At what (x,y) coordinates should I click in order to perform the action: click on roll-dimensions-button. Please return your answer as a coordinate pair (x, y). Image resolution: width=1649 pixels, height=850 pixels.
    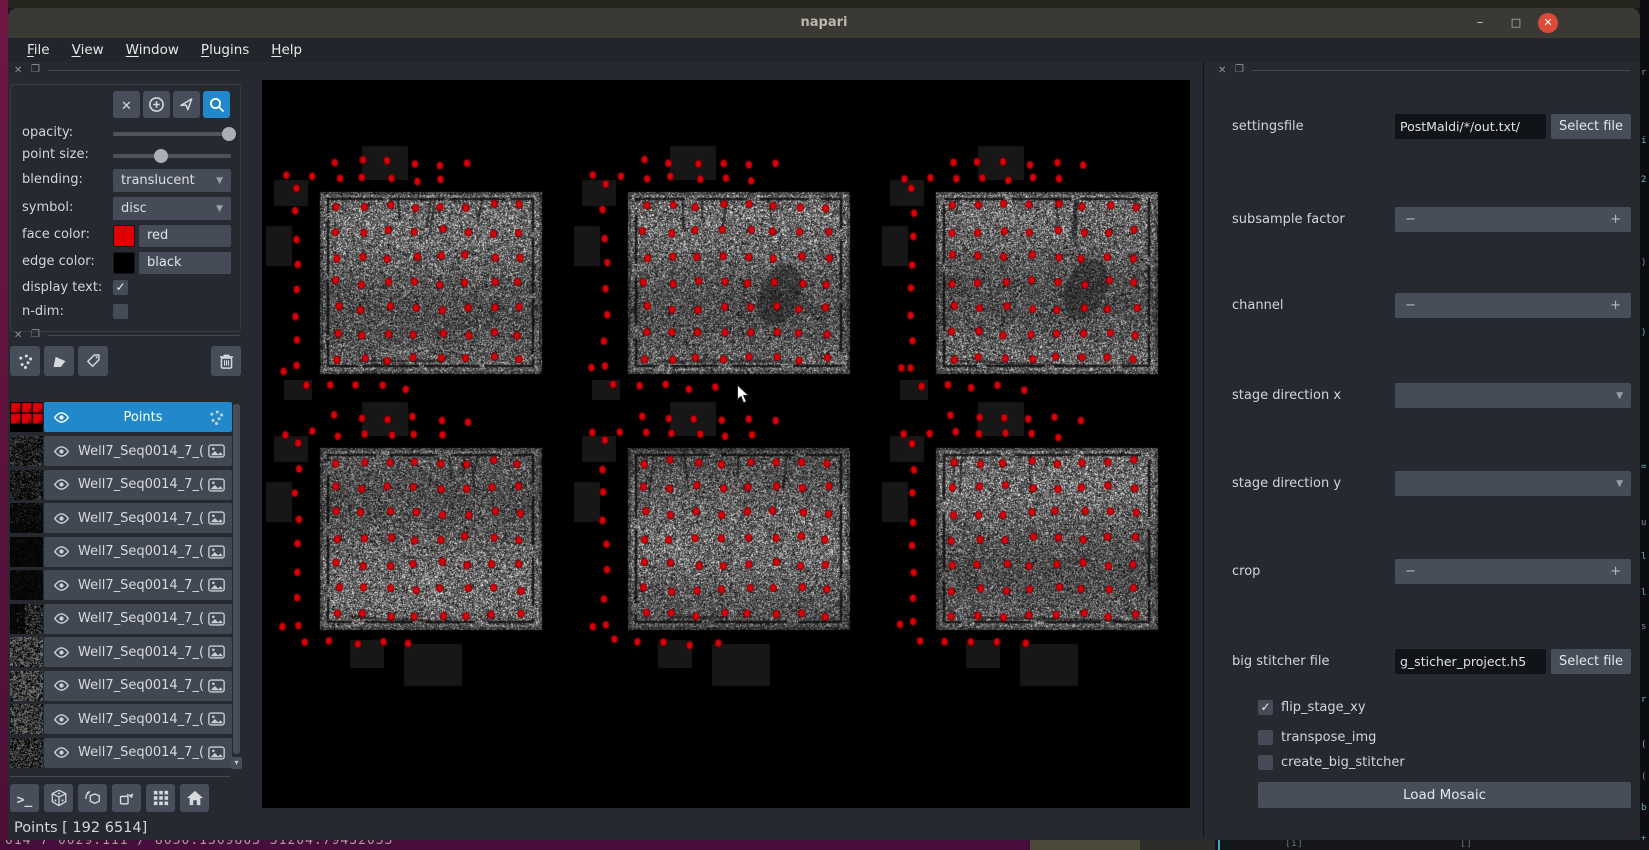
    Looking at the image, I should click on (92, 798).